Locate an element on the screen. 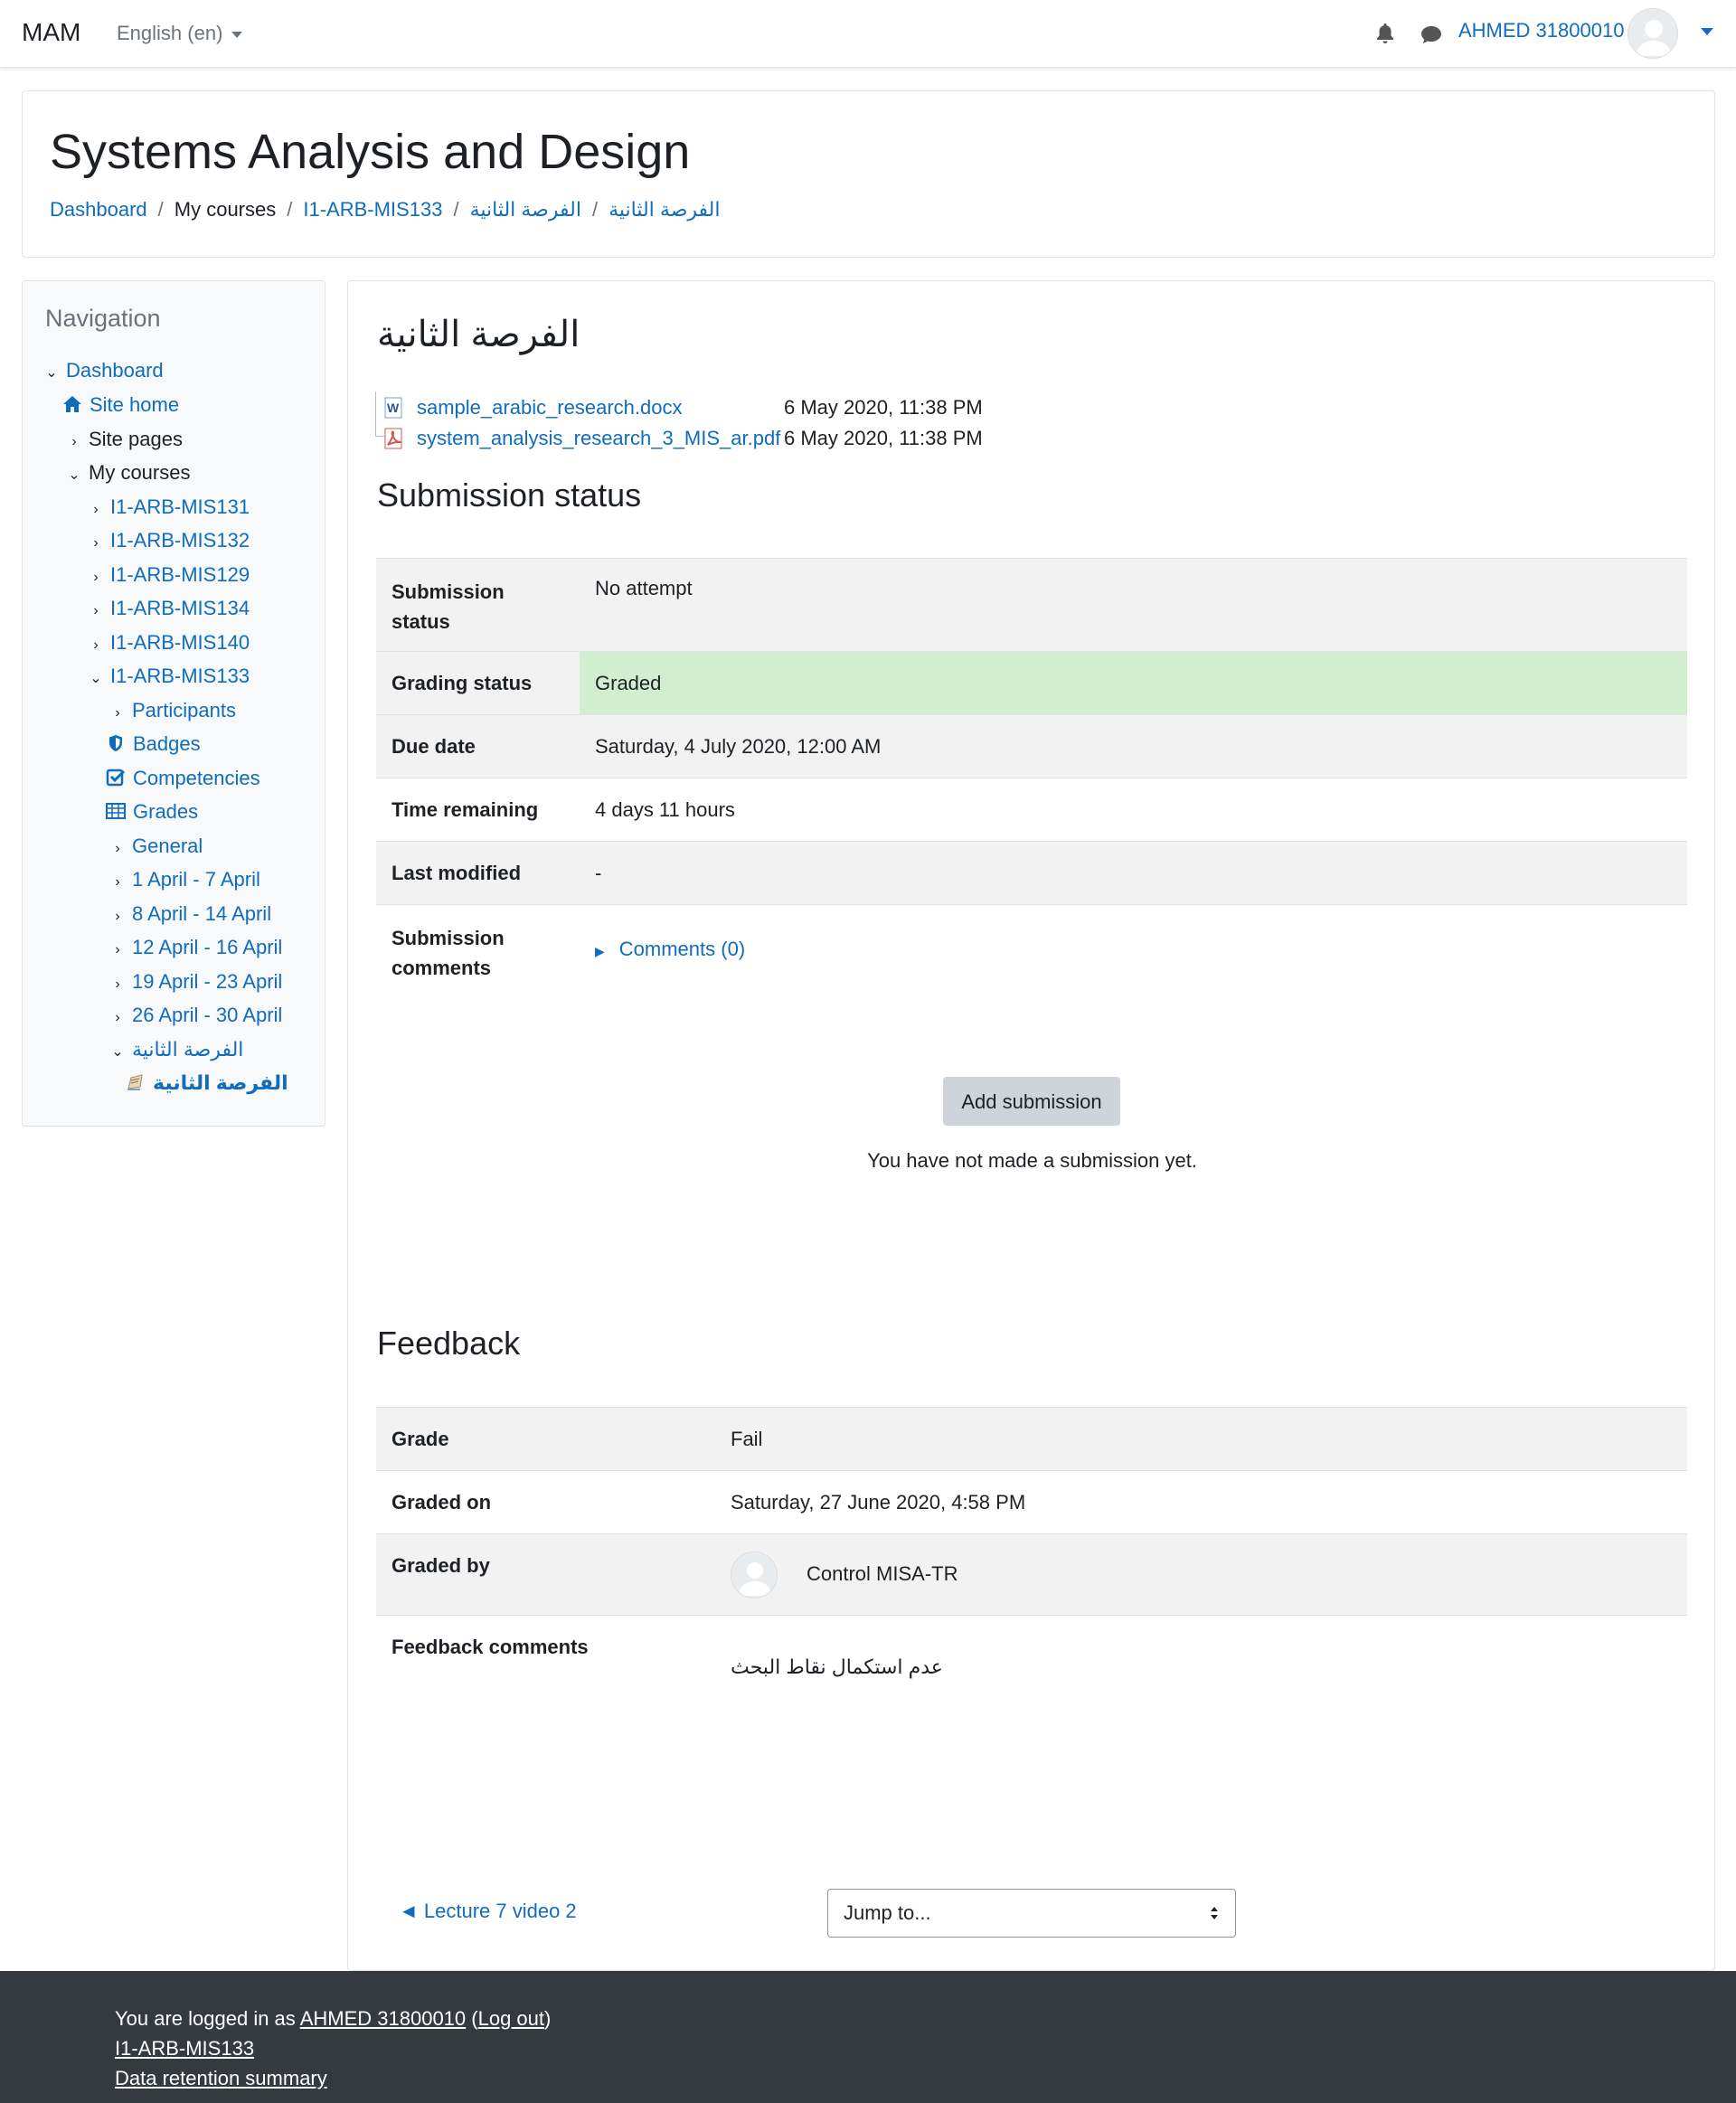  language-menu: English (en) is located at coordinates (180, 33).